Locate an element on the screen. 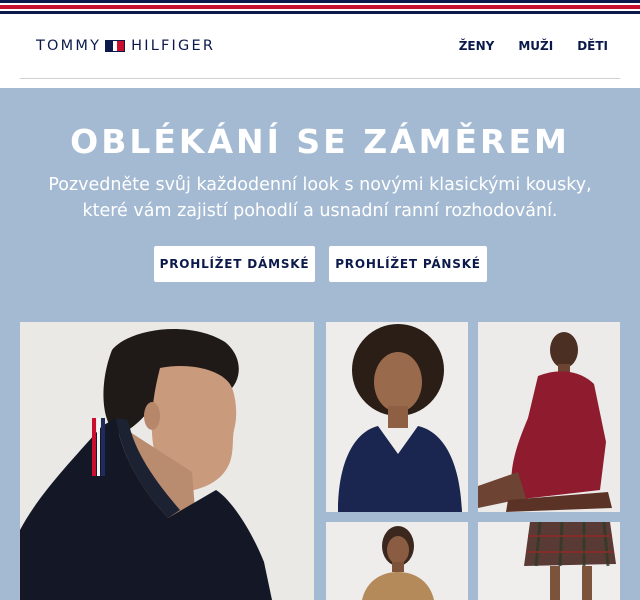 The image size is (640, 600). photo-plaid-skirt is located at coordinates (549, 561).